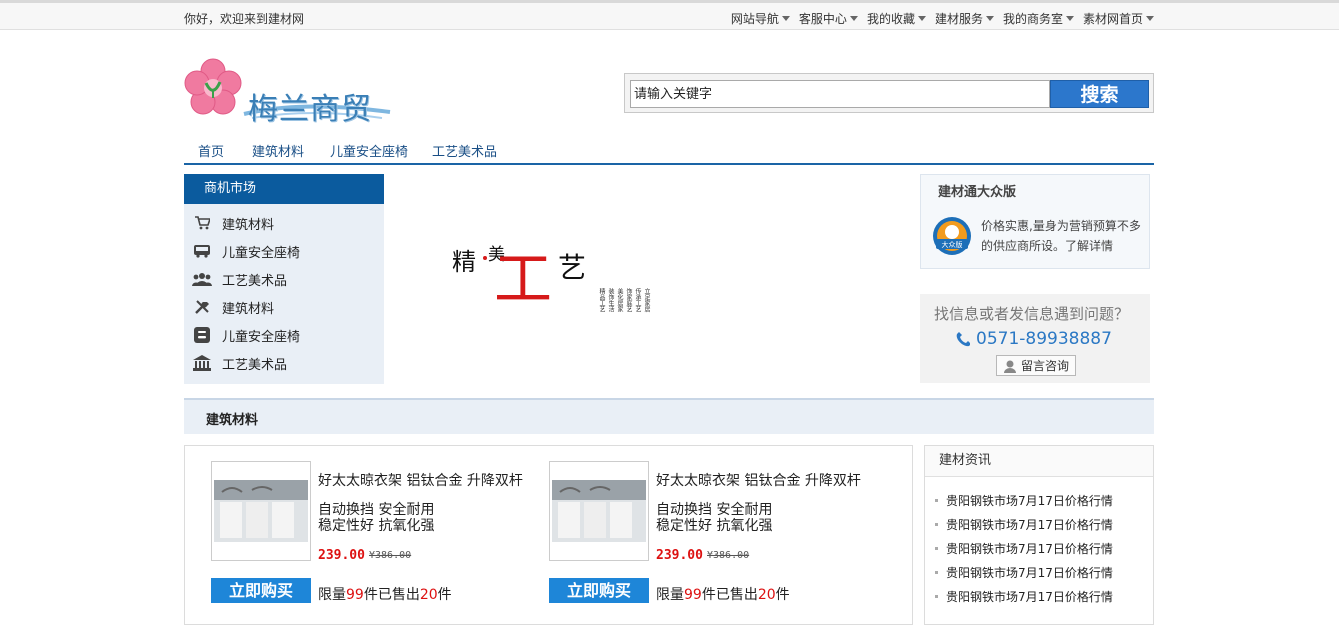 Image resolution: width=1339 pixels, height=625 pixels. What do you see at coordinates (1044, 366) in the screenshot?
I see `message-consult-label: 留言咨询` at bounding box center [1044, 366].